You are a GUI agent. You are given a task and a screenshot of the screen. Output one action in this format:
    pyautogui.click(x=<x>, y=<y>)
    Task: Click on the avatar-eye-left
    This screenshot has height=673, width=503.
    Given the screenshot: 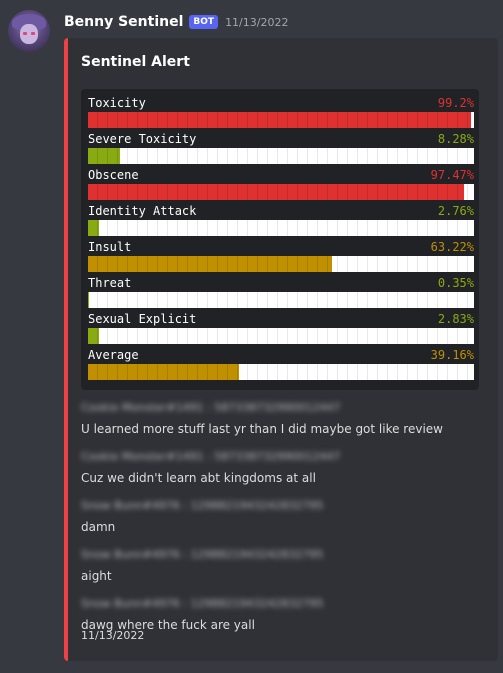 What is the action you would take?
    pyautogui.click(x=25, y=33)
    